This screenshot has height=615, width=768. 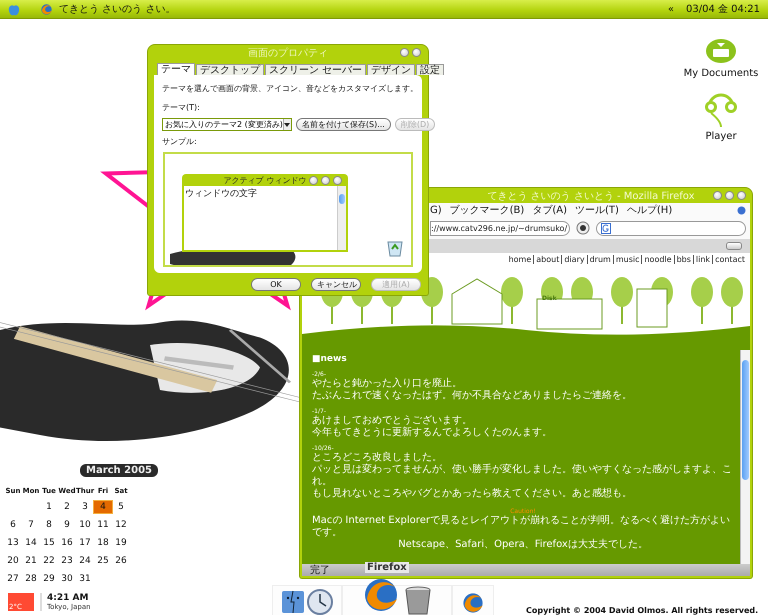 I want to click on news-heading: ■news, so click(x=330, y=359).